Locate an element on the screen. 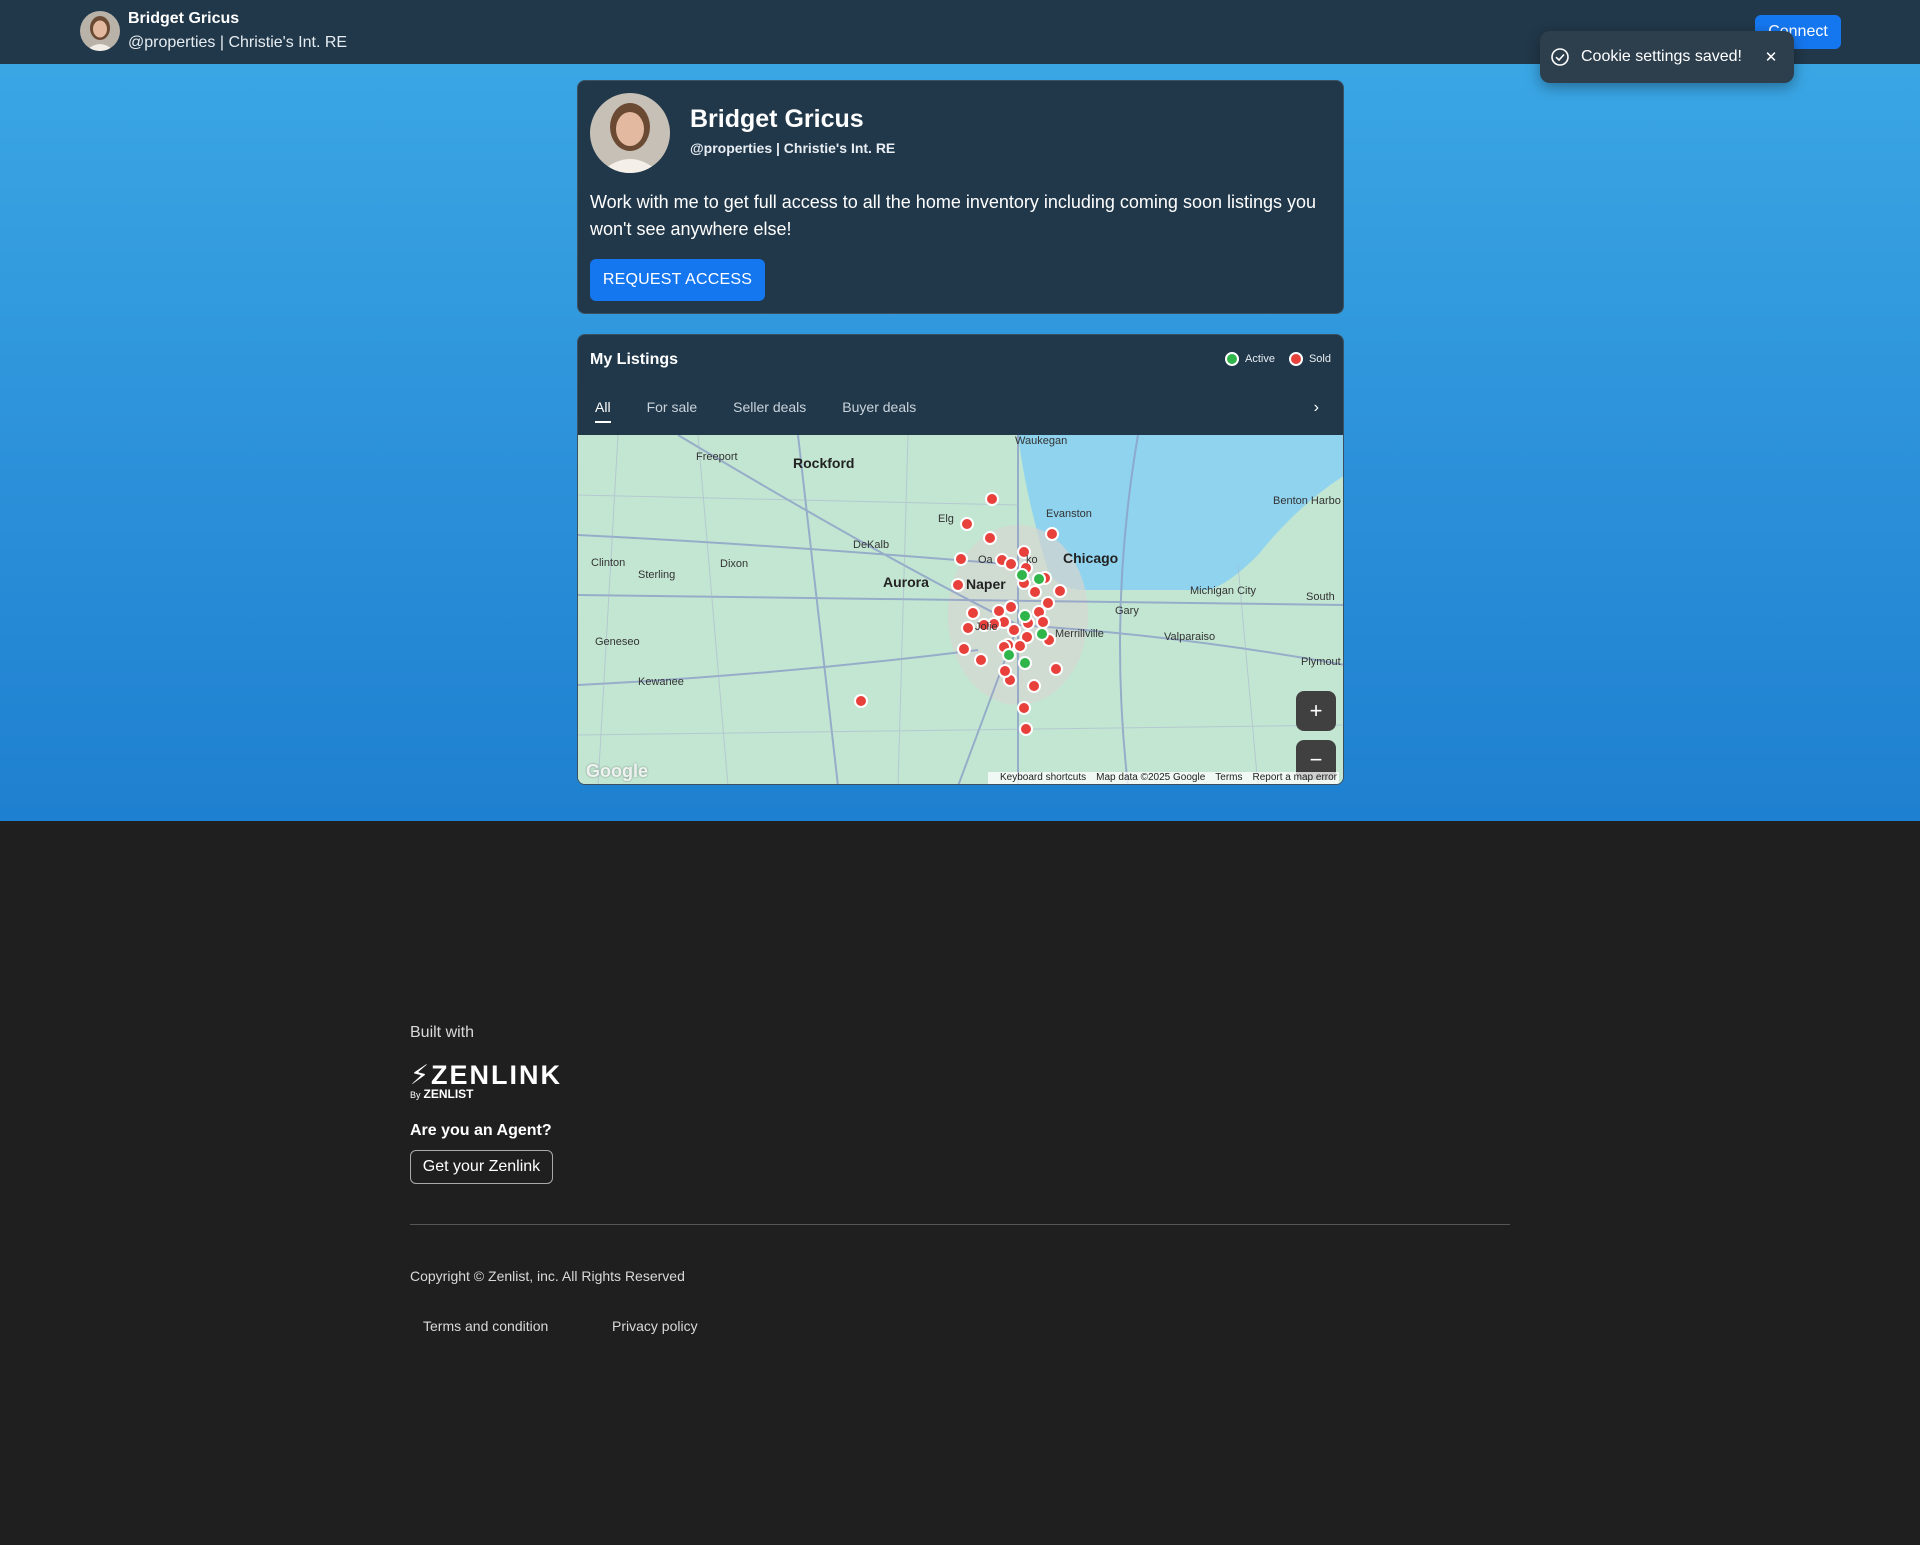 This screenshot has width=1920, height=1545. footer-divider is located at coordinates (960, 1224).